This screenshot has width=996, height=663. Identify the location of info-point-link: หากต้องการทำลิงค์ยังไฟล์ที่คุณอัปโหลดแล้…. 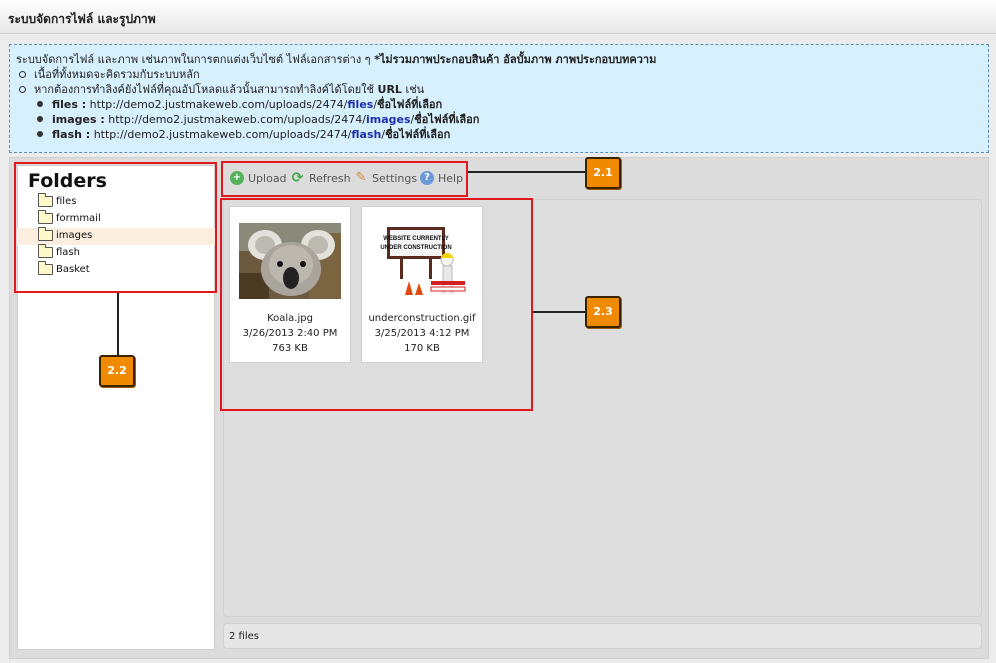
(499, 89).